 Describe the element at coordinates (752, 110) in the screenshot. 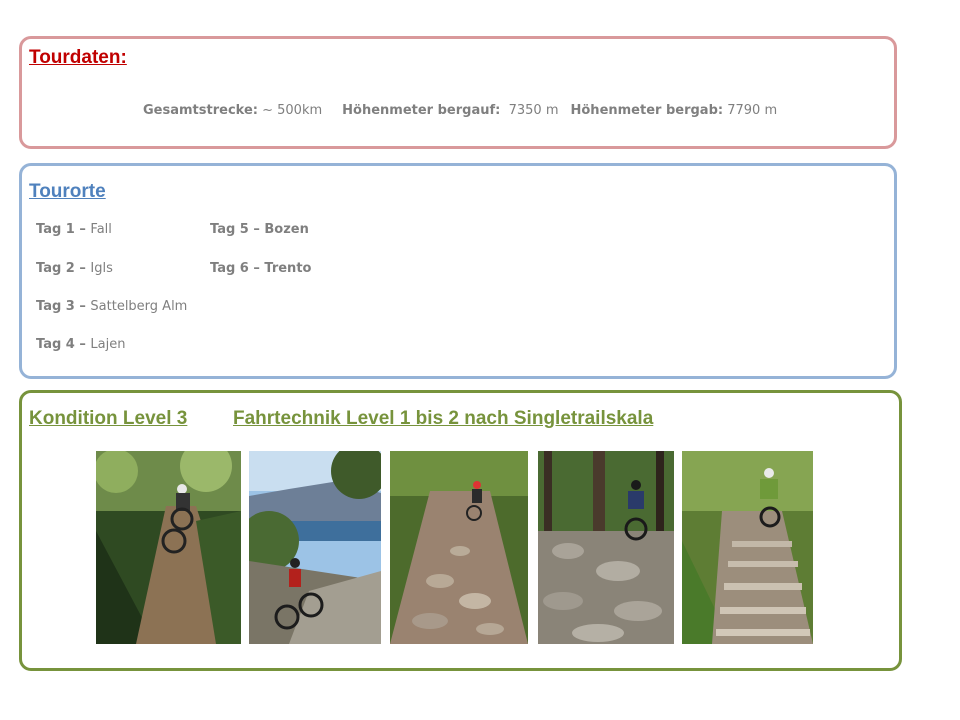

I see `bergab-value: 7790 m` at that location.